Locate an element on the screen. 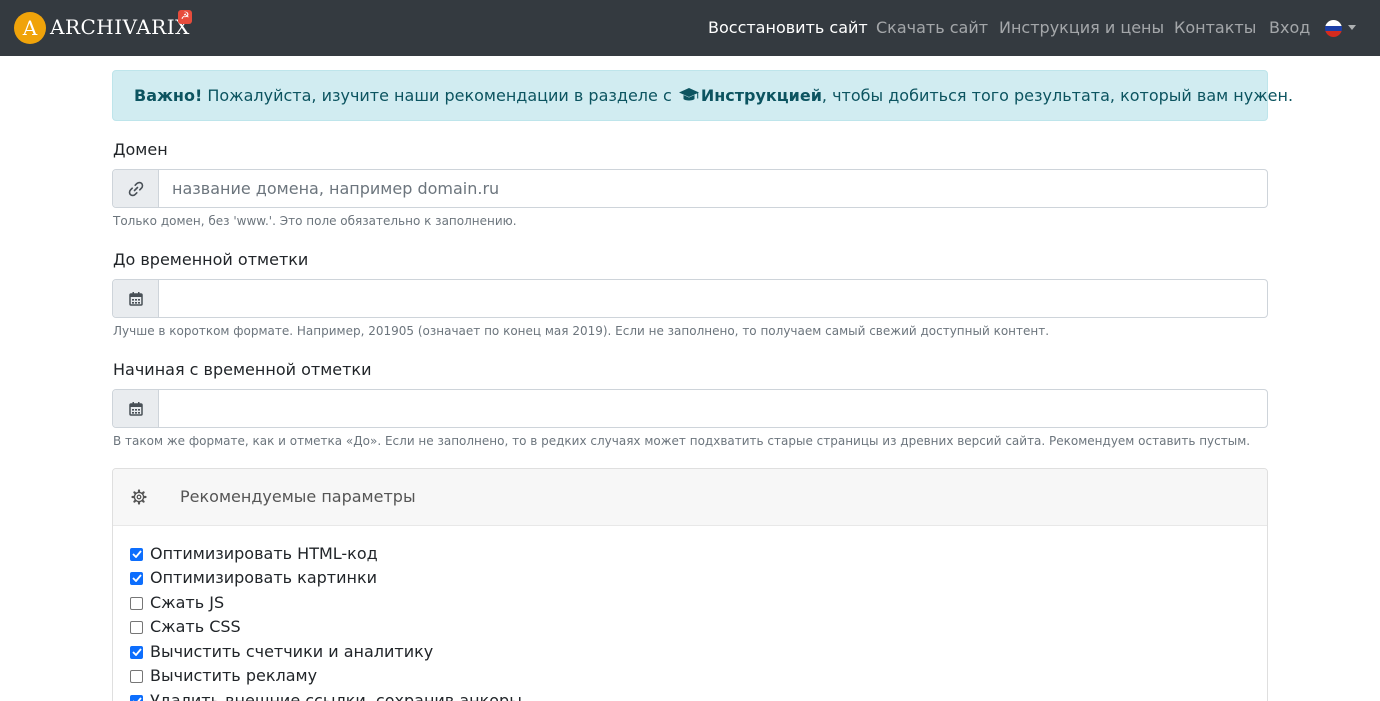 This screenshot has width=1380, height=701. option-label: Сжать JS is located at coordinates (187, 603).